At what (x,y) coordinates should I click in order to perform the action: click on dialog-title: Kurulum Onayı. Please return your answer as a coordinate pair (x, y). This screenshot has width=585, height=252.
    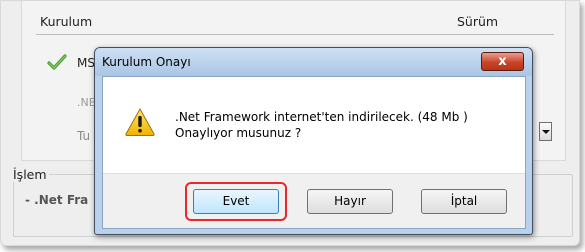
    Looking at the image, I should click on (146, 62).